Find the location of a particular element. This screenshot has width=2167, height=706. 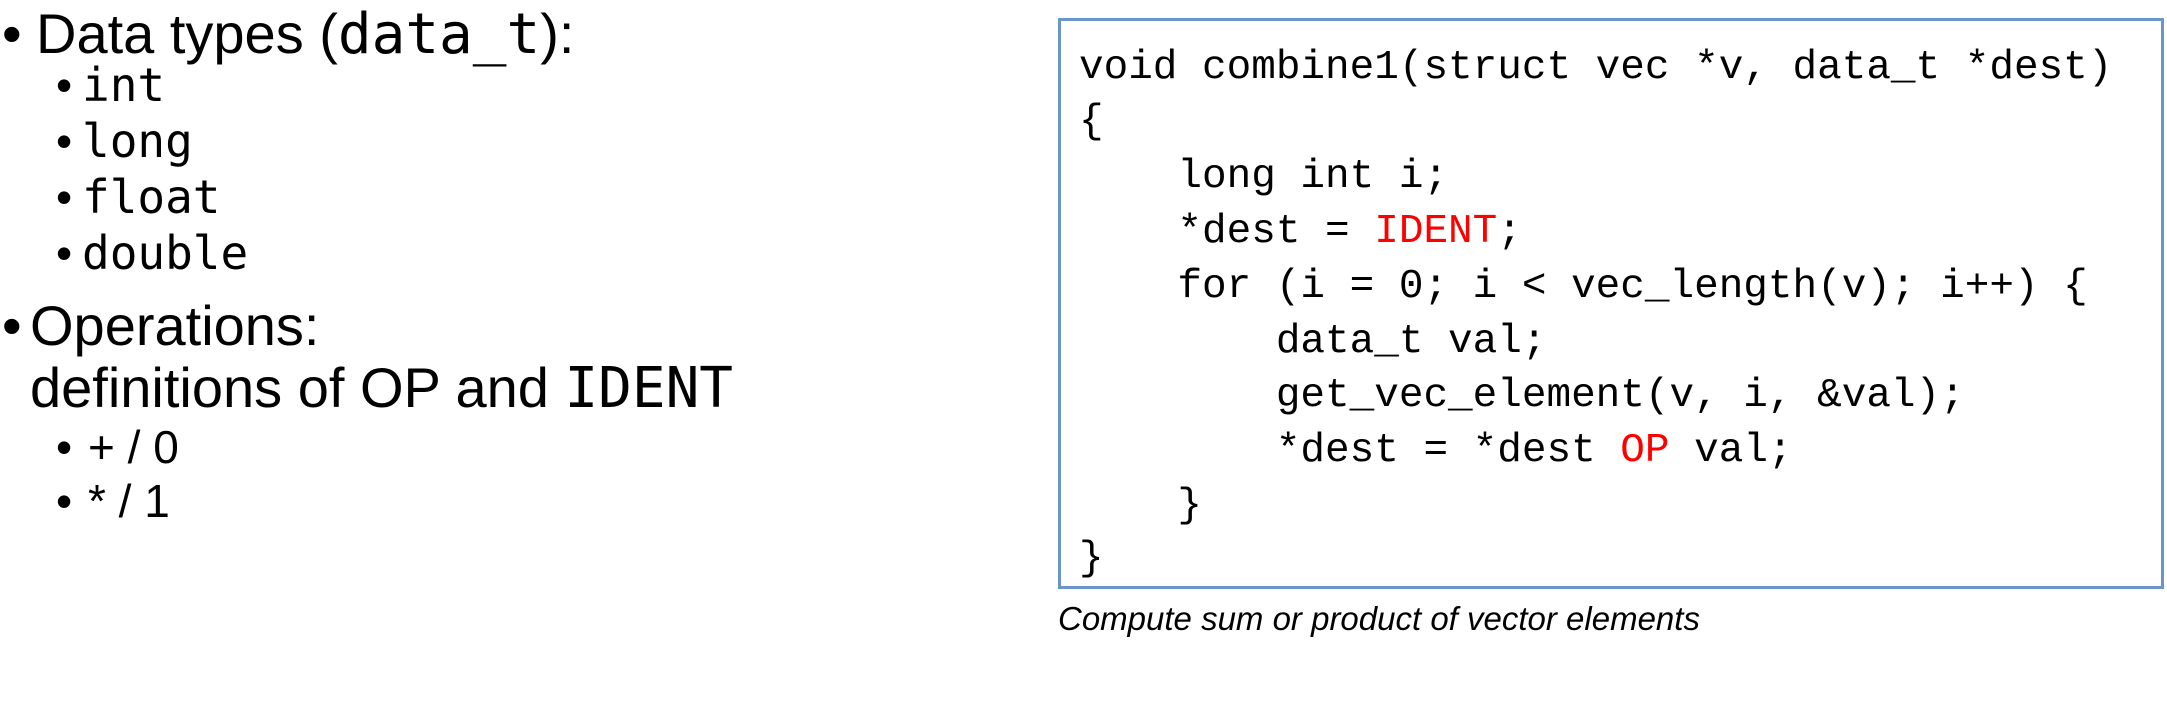

operations-heading: Operations: is located at coordinates (175, 325).